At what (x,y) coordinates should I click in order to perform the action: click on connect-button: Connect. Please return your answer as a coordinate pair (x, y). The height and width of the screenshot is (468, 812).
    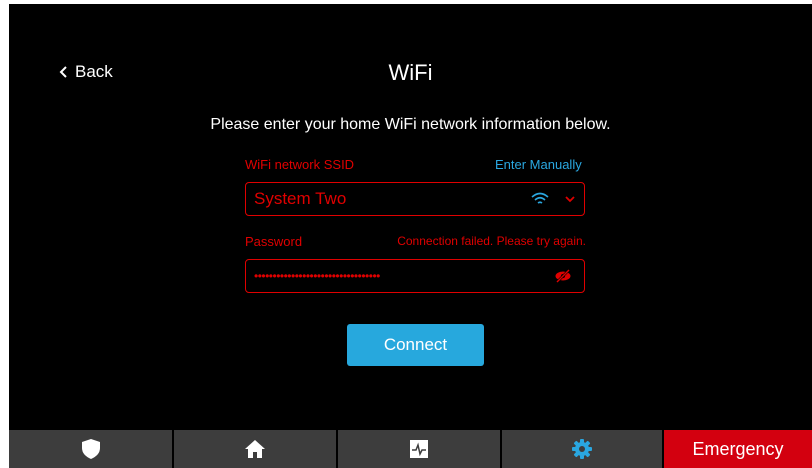
    Looking at the image, I should click on (415, 345).